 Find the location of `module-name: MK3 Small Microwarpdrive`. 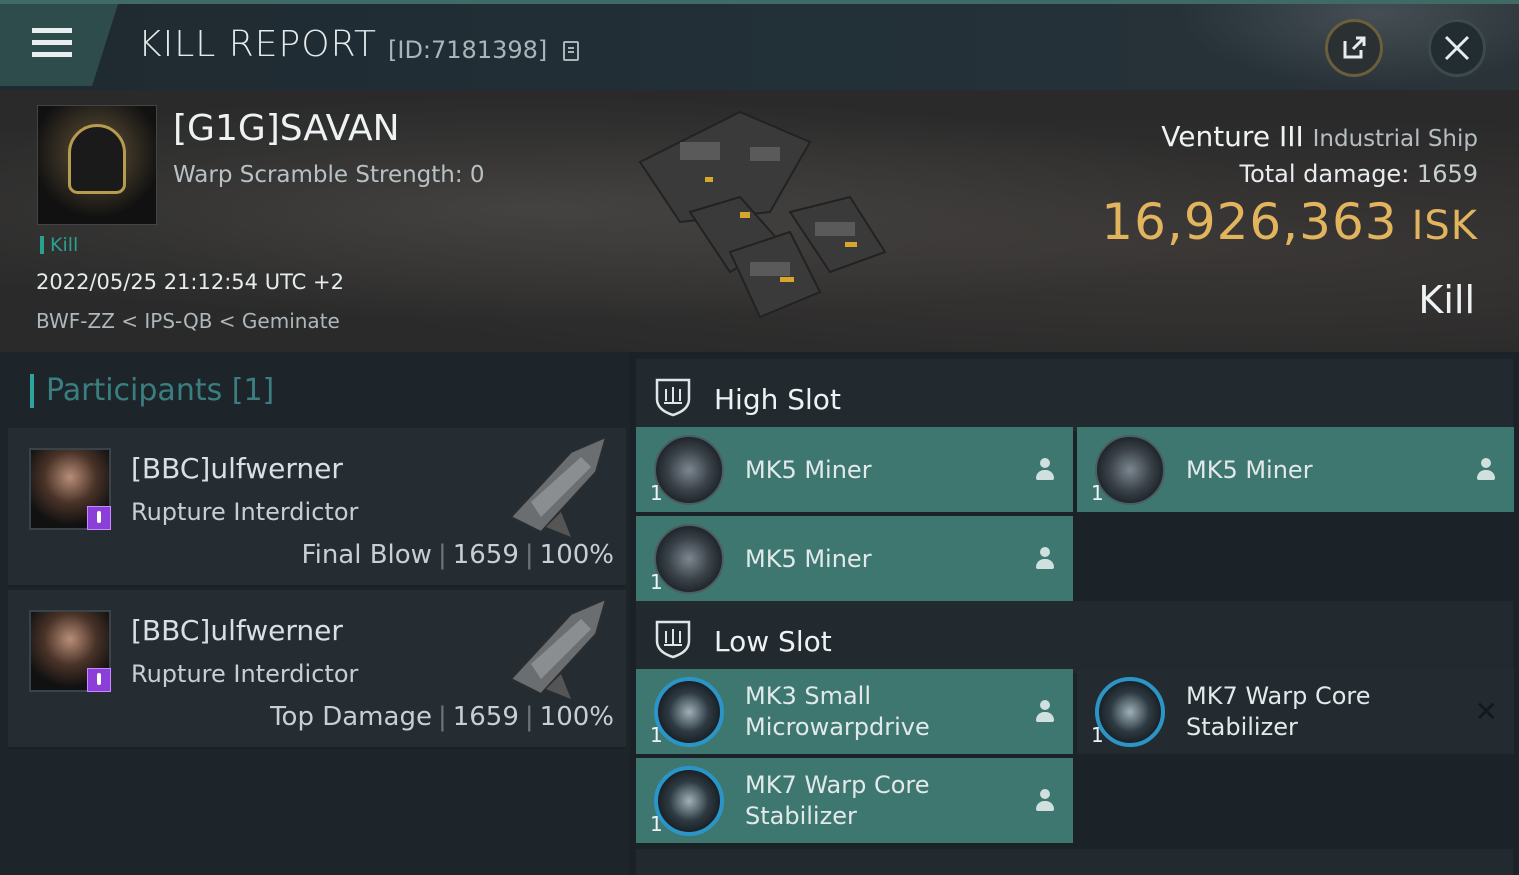

module-name: MK3 Small Microwarpdrive is located at coordinates (837, 712).